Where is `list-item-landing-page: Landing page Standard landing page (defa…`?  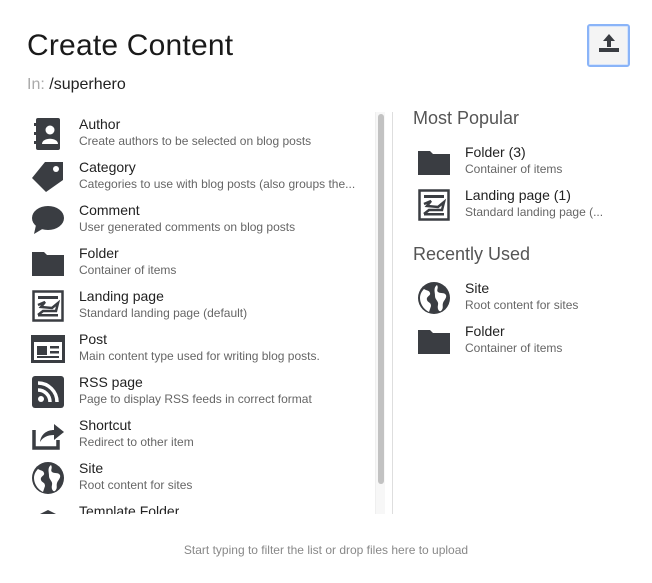
list-item-landing-page: Landing page Standard landing page (defa… is located at coordinates (202, 305).